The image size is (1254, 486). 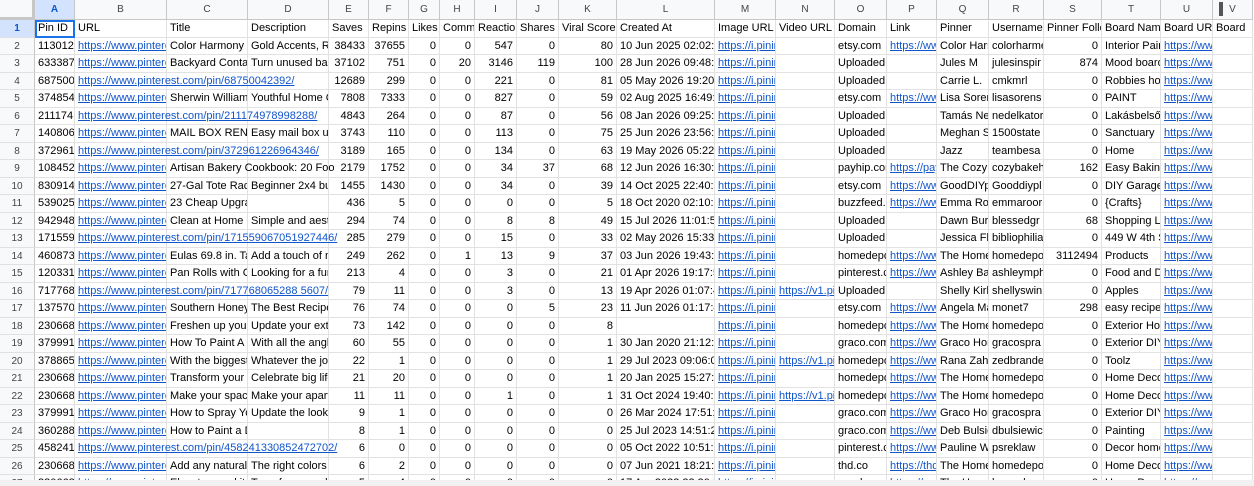 I want to click on row-header: 19, so click(x=17, y=344).